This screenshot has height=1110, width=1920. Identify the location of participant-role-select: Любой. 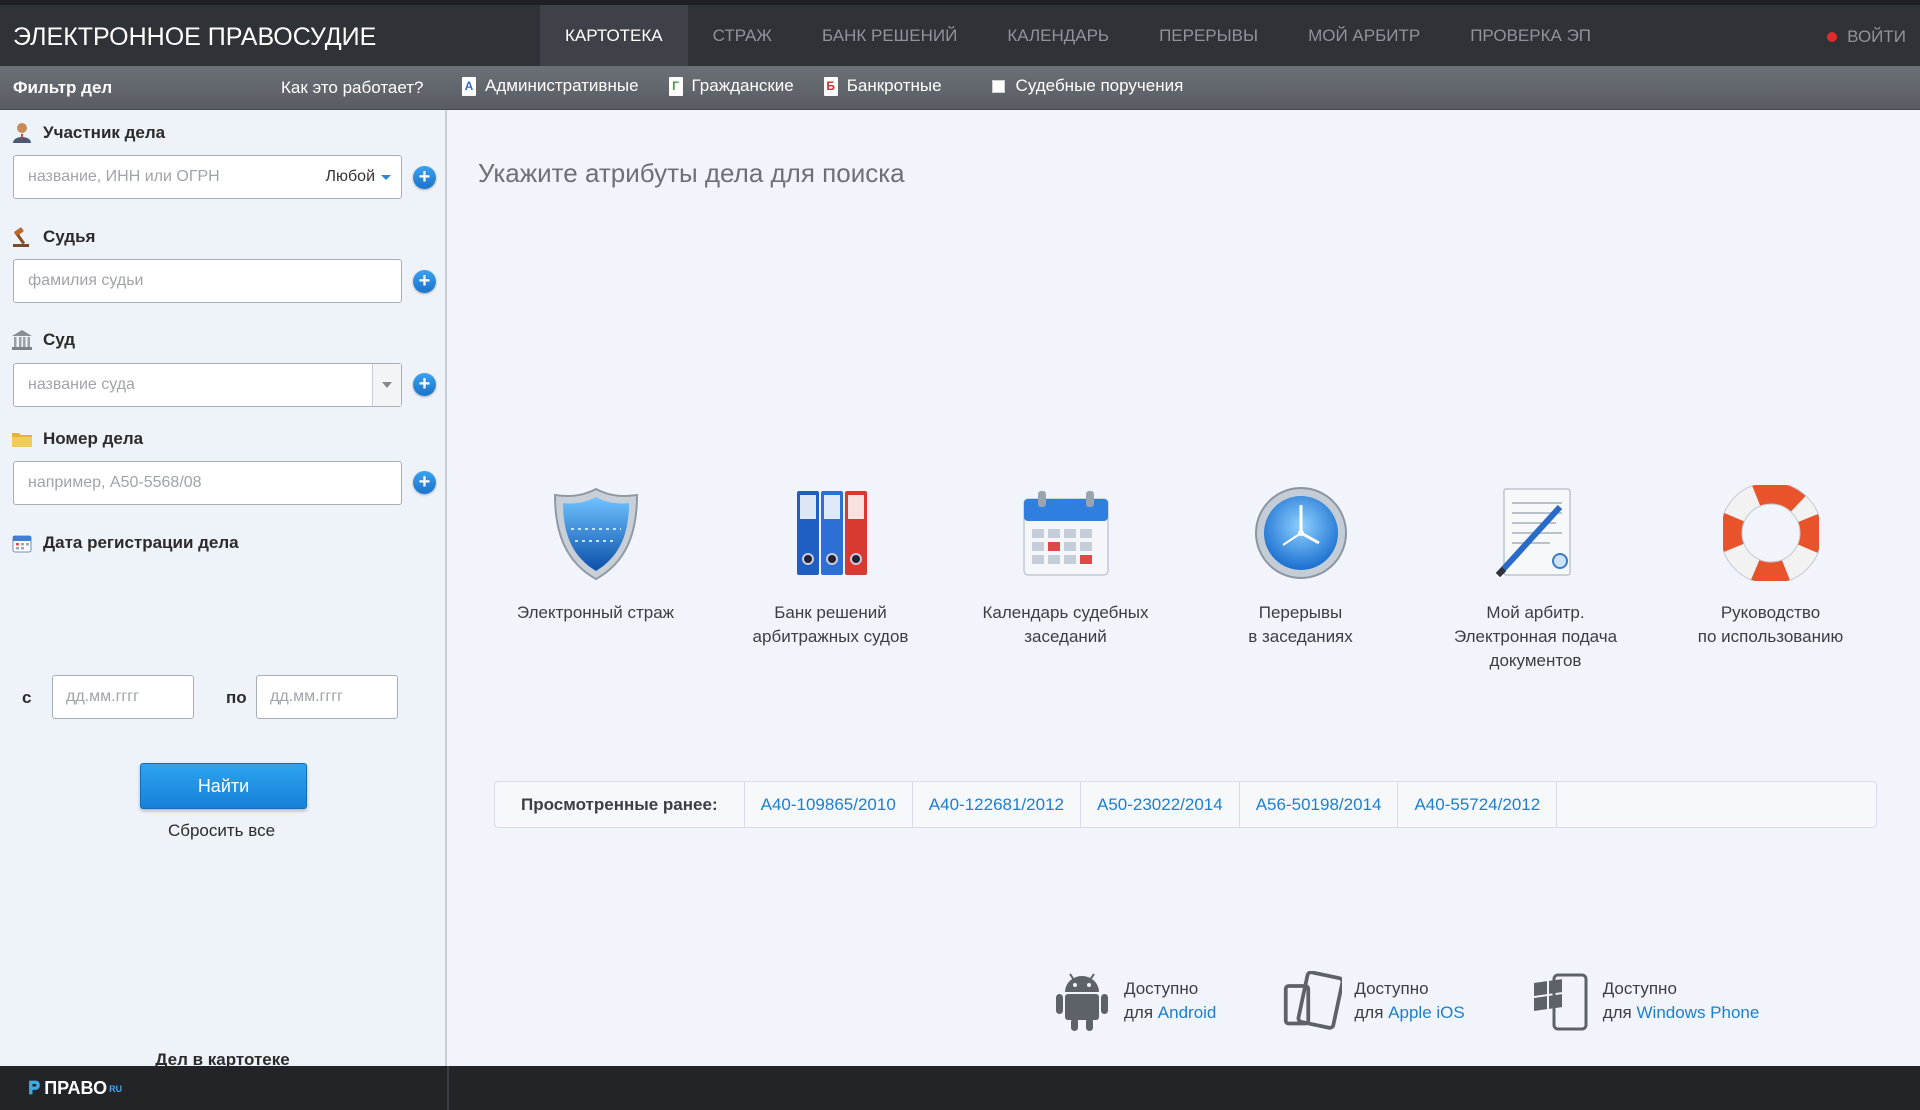
(358, 177).